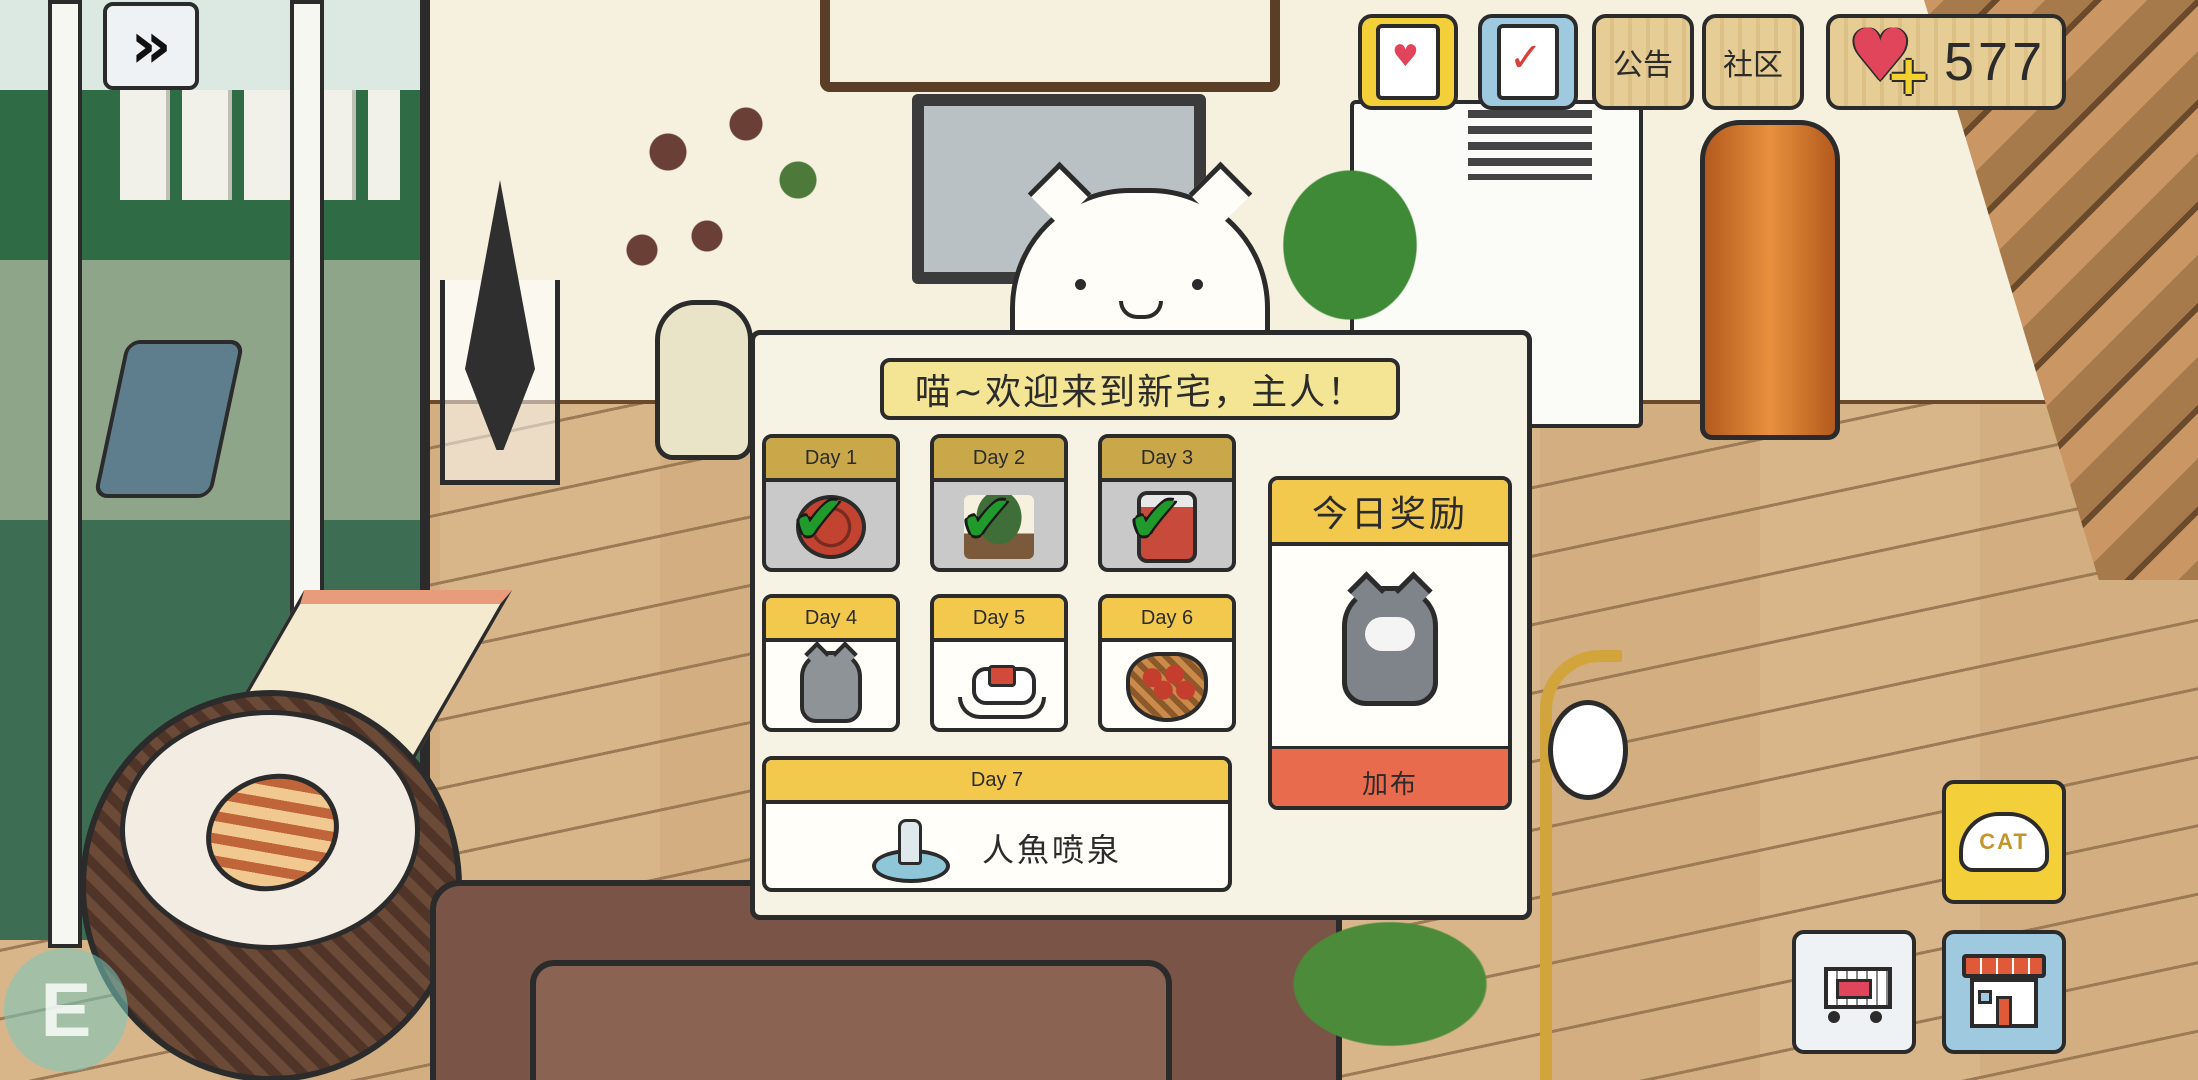  I want to click on day-label: Day 3, so click(1167, 460).